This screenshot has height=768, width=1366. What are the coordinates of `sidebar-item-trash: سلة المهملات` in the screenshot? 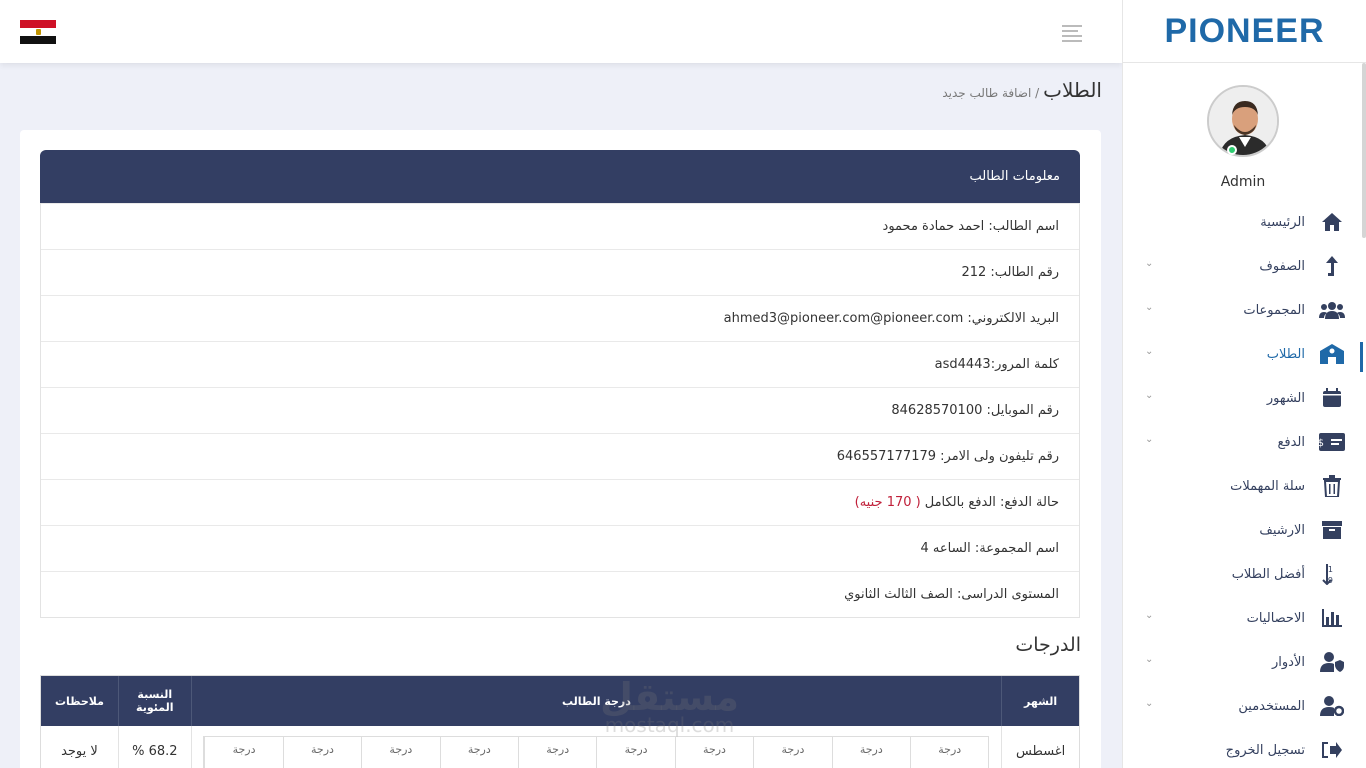 It's located at (1244, 486).